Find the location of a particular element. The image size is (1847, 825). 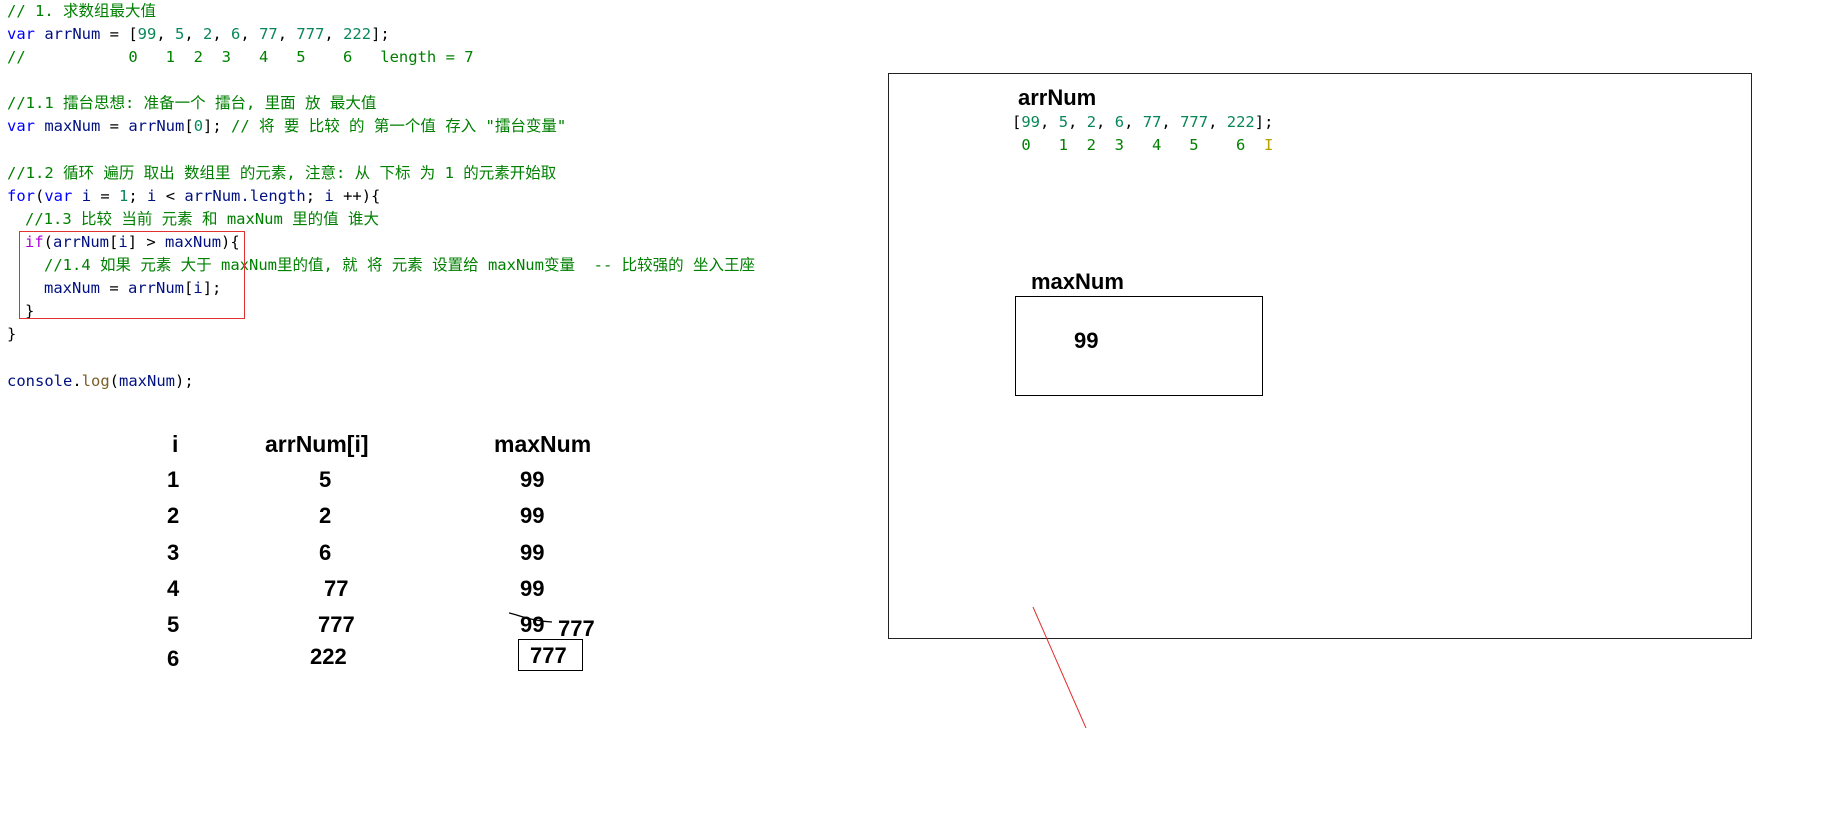

trace-cell-arrnum: 2 is located at coordinates (325, 515).